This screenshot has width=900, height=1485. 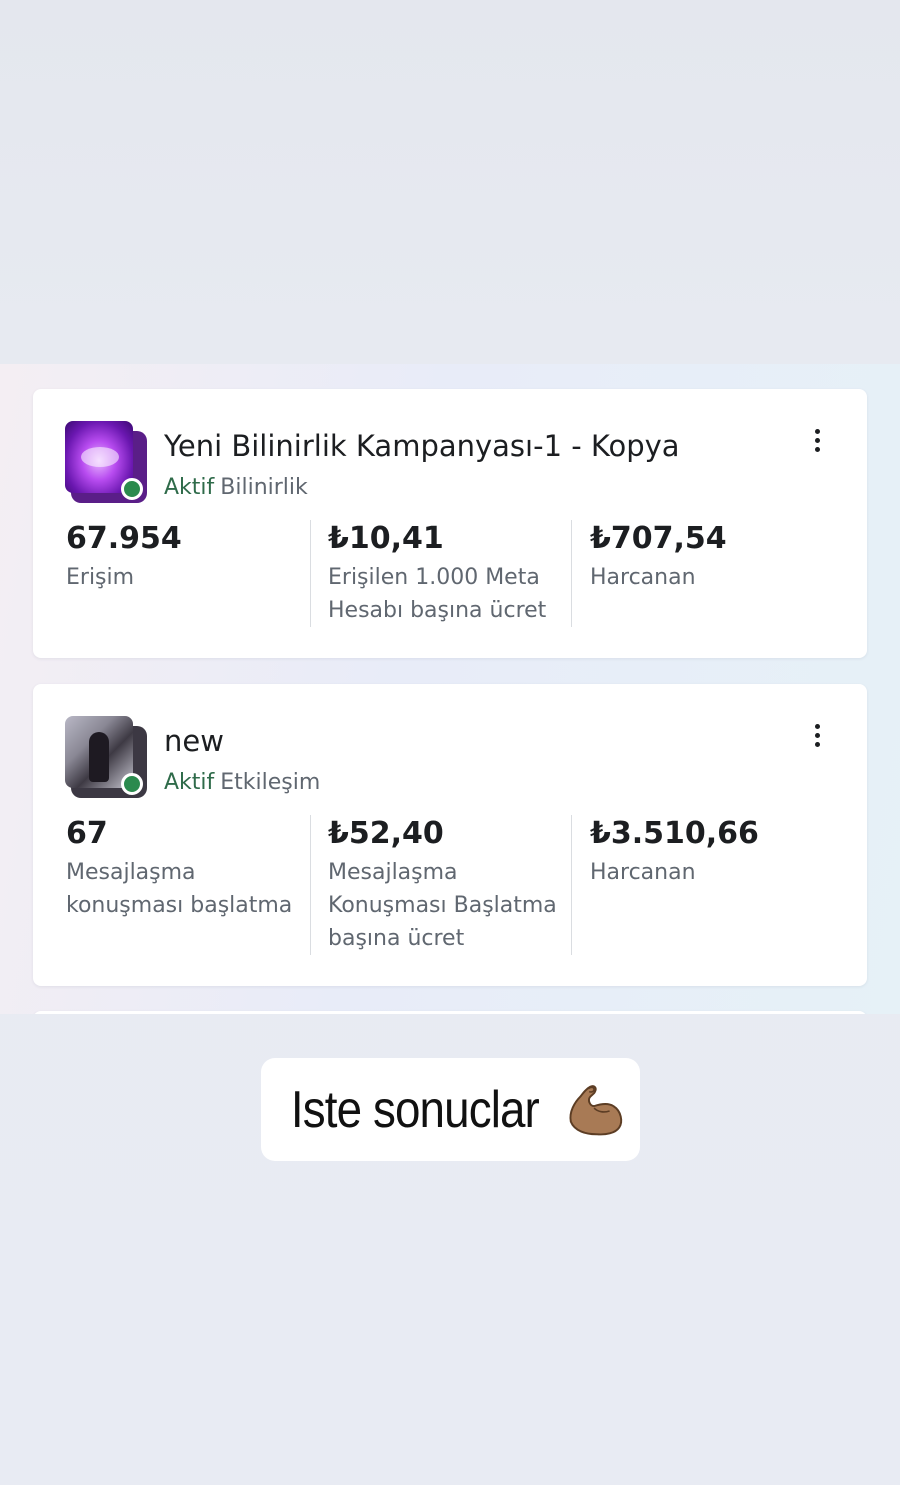 What do you see at coordinates (710, 851) in the screenshot?
I see `metric-amount-spent: ₺3.510,66 Harcanan` at bounding box center [710, 851].